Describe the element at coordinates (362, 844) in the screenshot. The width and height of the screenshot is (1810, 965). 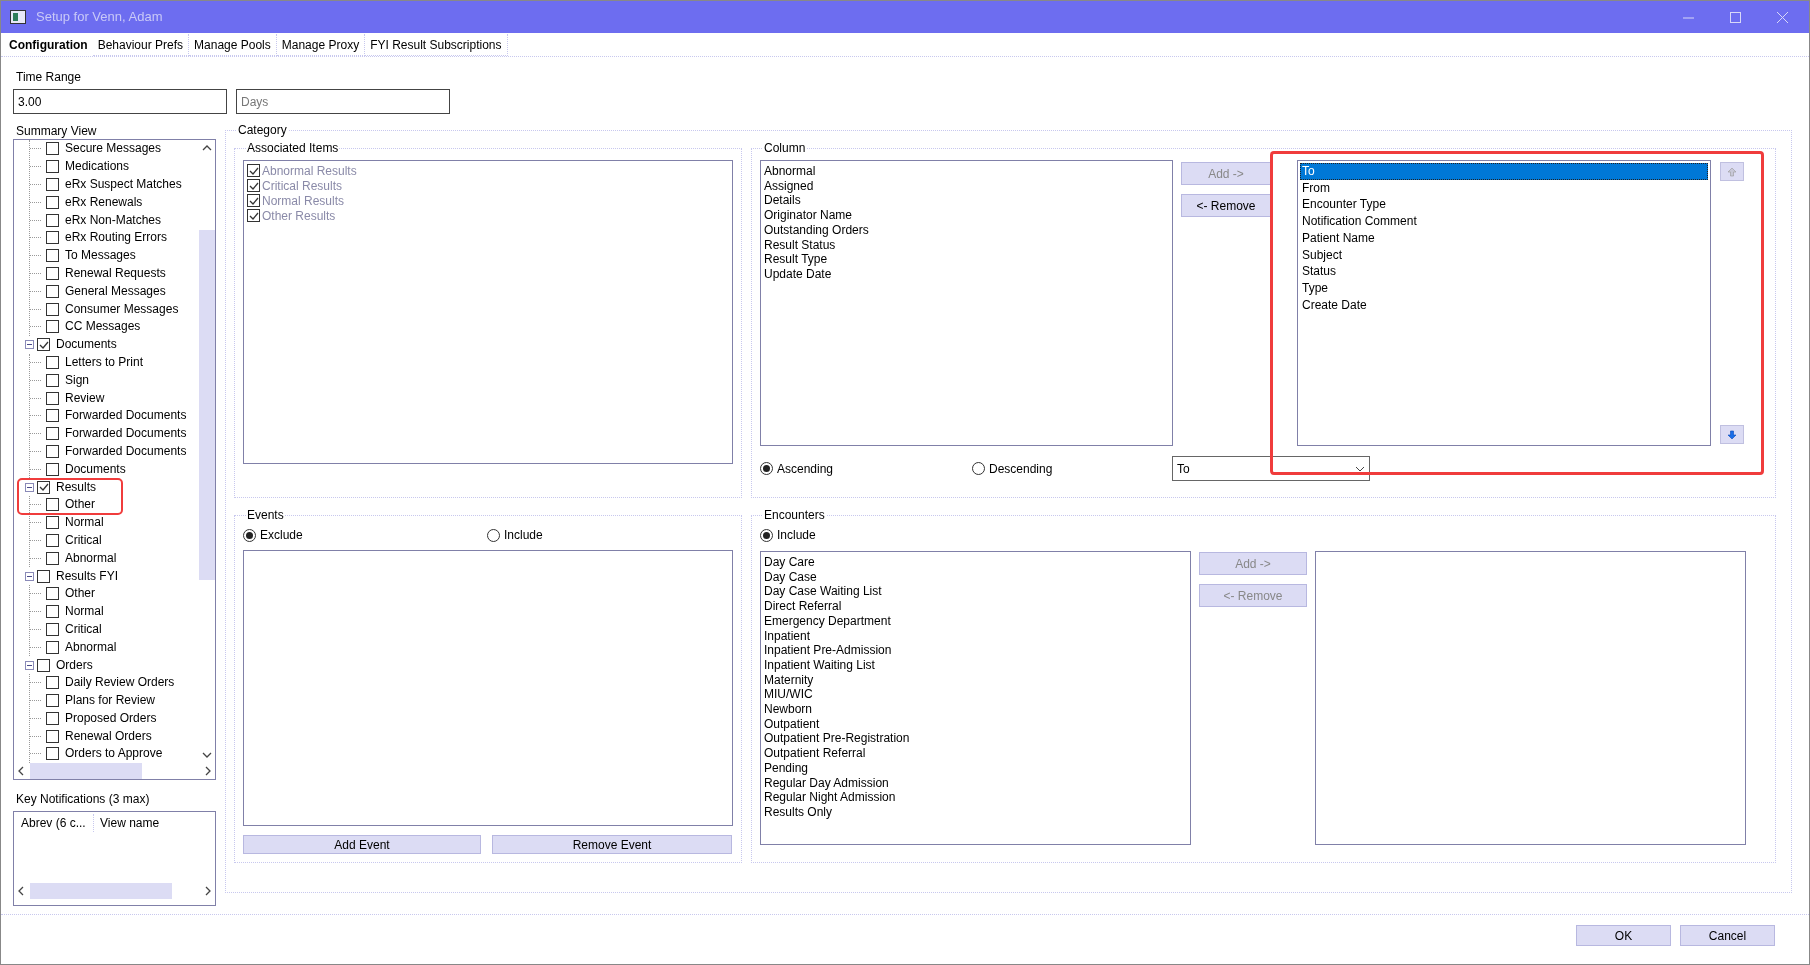
I see `action-button: Add Event` at that location.